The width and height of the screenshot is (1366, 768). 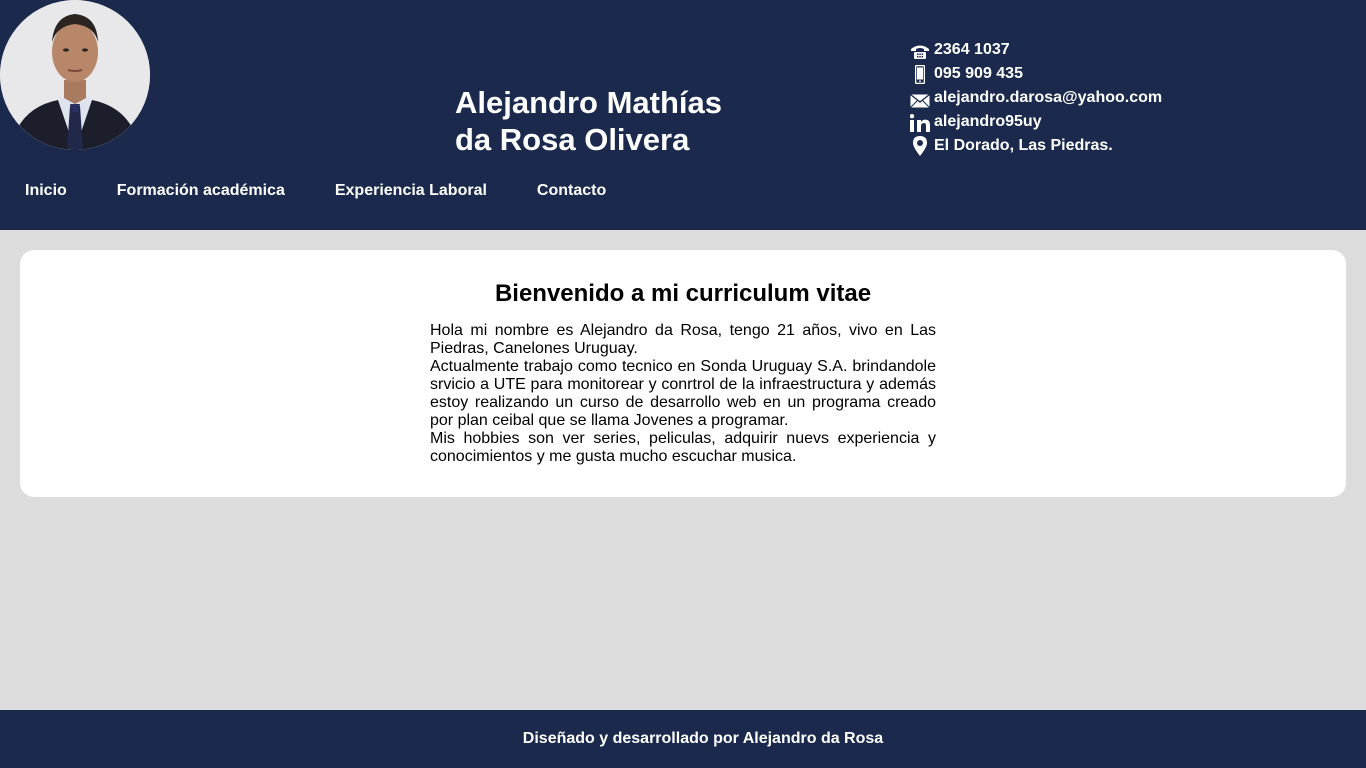 What do you see at coordinates (920, 73) in the screenshot?
I see `mobile-phone-icon` at bounding box center [920, 73].